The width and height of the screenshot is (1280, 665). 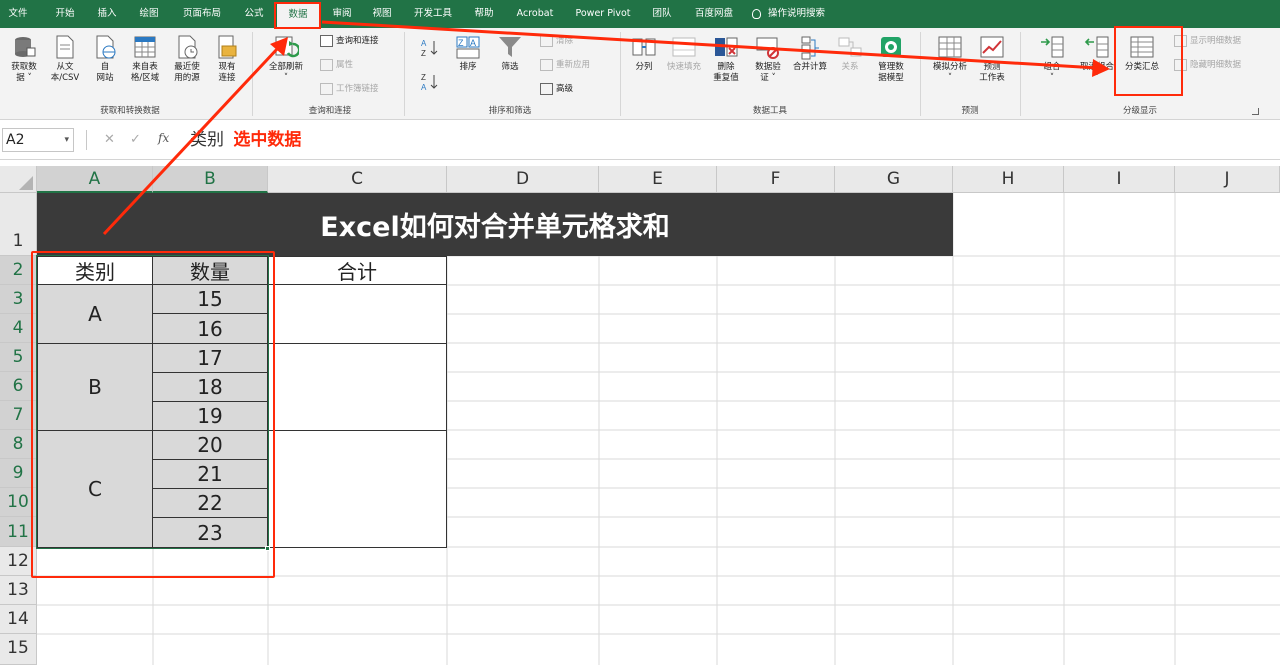 What do you see at coordinates (191, 141) in the screenshot?
I see `arrow-to-data-tab` at bounding box center [191, 141].